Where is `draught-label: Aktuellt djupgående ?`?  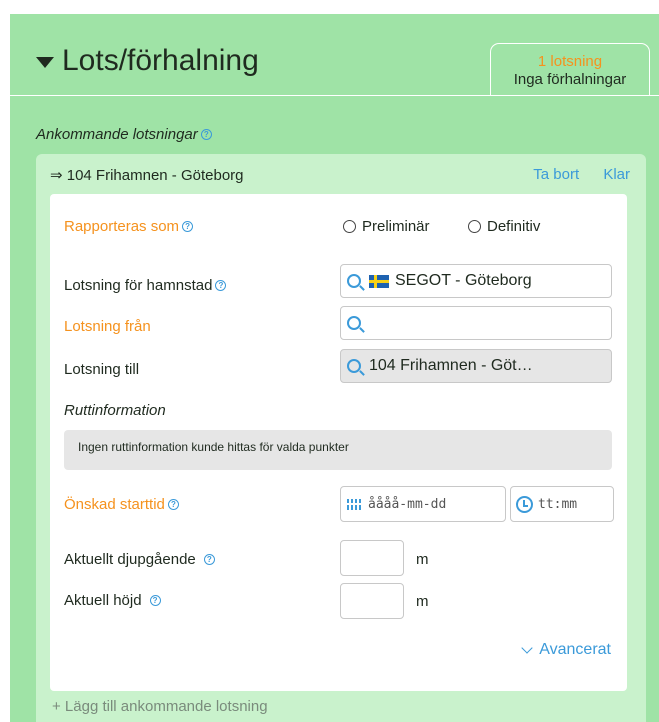 draught-label: Aktuellt djupgående ? is located at coordinates (139, 559).